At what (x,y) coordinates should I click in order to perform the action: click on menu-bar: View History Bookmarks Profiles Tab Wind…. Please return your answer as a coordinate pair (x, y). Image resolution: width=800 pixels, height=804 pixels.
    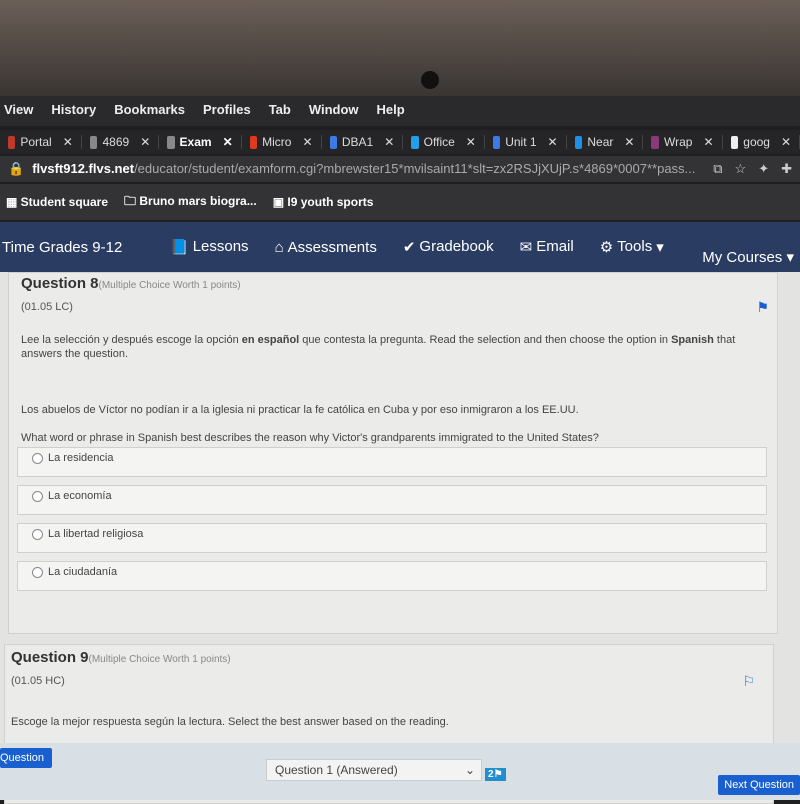
    Looking at the image, I should click on (400, 111).